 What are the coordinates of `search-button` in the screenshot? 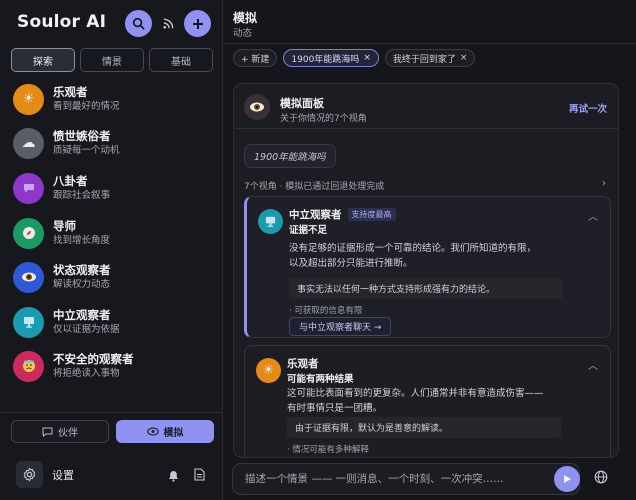 It's located at (138, 23).